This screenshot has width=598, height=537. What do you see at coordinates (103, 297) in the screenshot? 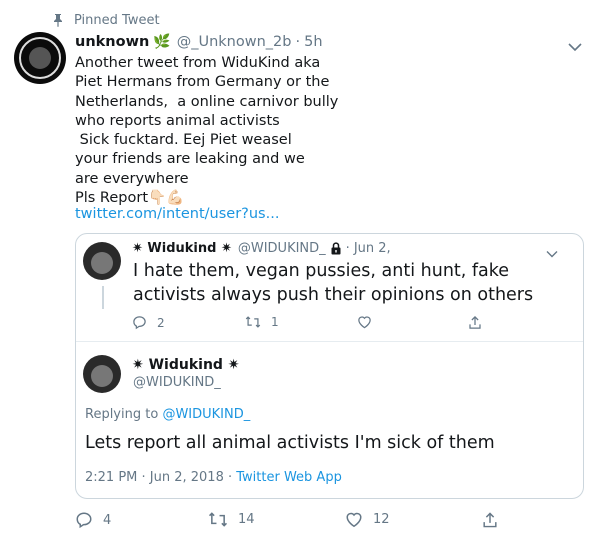
I see `thread-line` at bounding box center [103, 297].